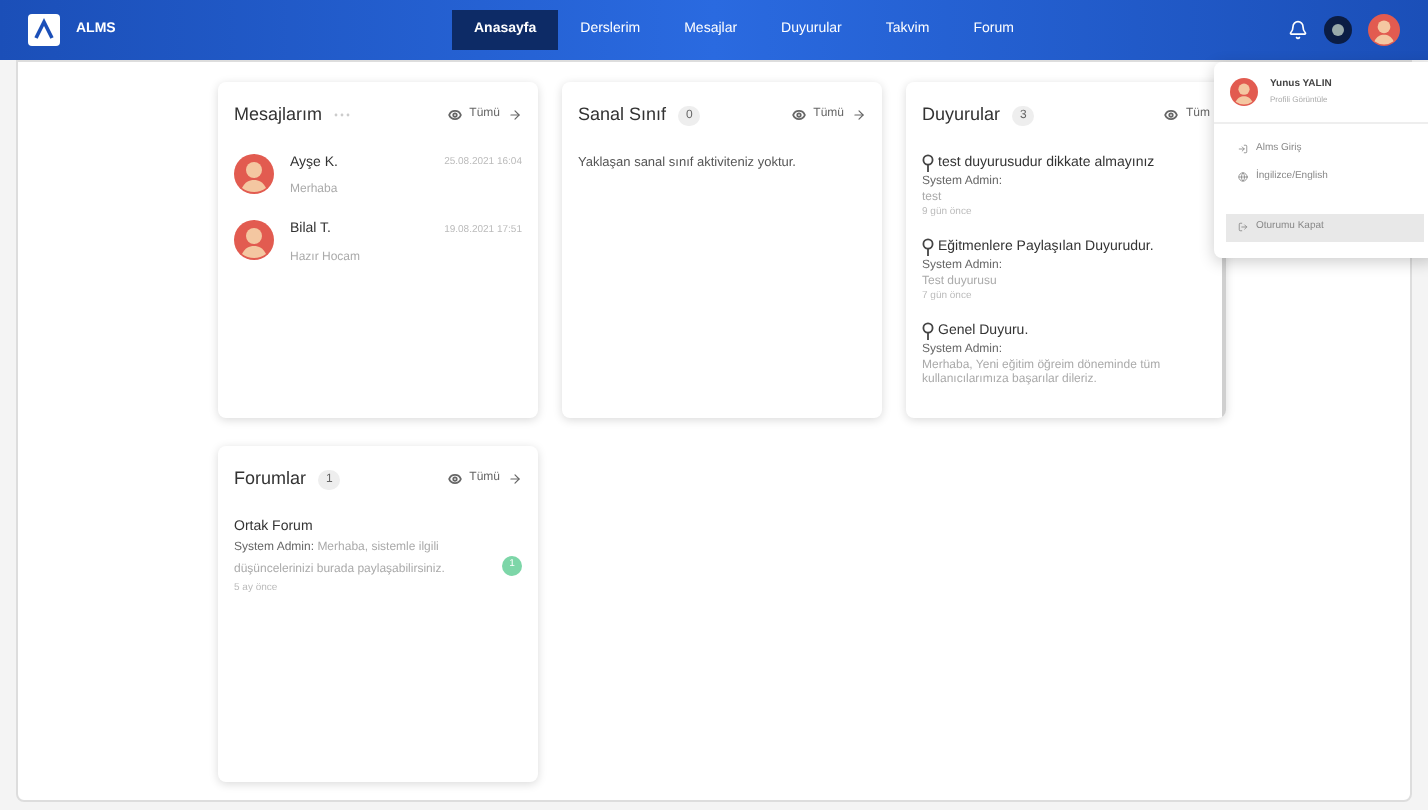  I want to click on logo-icon, so click(44, 30).